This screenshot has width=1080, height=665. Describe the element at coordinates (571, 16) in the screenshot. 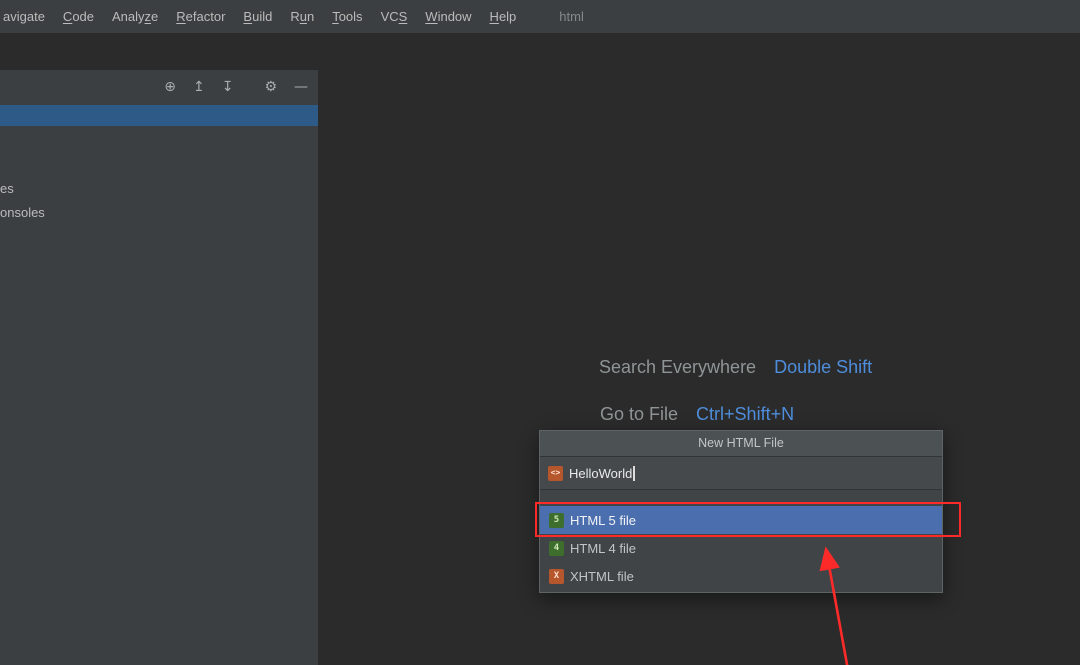

I see `window-title: html` at that location.